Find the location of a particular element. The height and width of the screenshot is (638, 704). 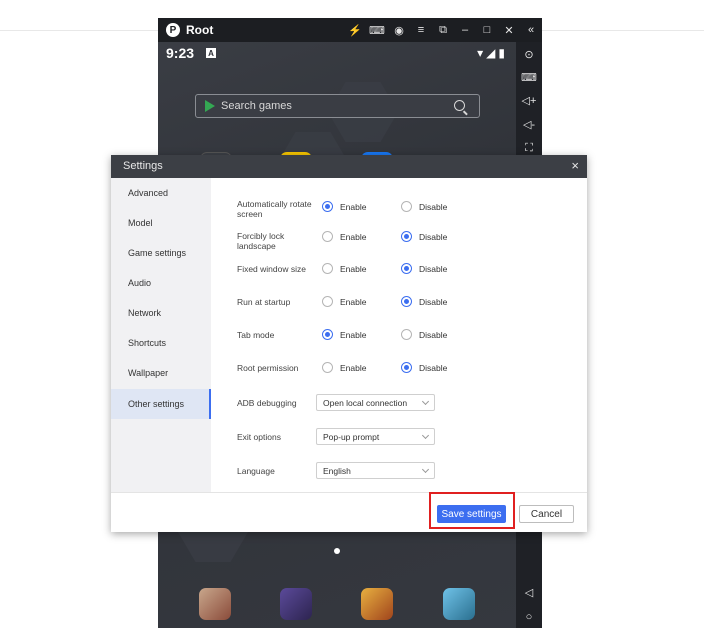

dialog-header: Settings × is located at coordinates (349, 166).